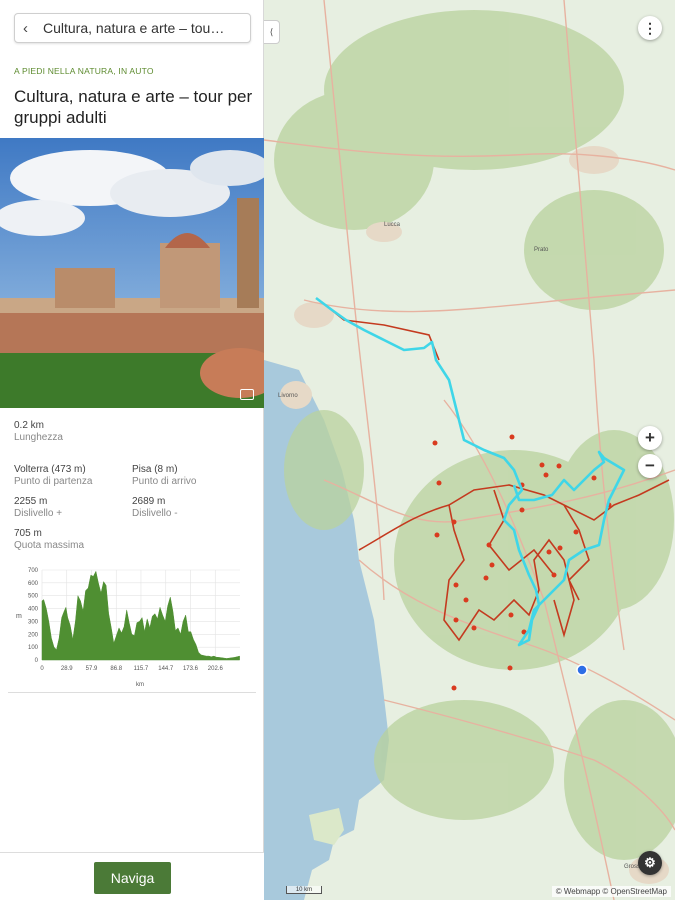 The width and height of the screenshot is (675, 900). What do you see at coordinates (19, 616) in the screenshot?
I see `y-axis-label: m` at bounding box center [19, 616].